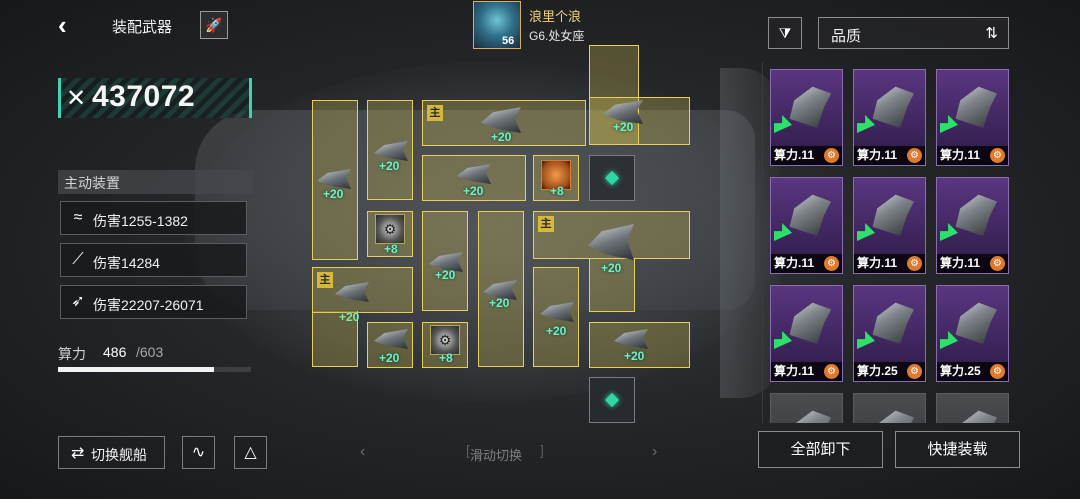 The width and height of the screenshot is (1080, 499). Describe the element at coordinates (335, 339) in the screenshot. I see `slot-extension` at that location.